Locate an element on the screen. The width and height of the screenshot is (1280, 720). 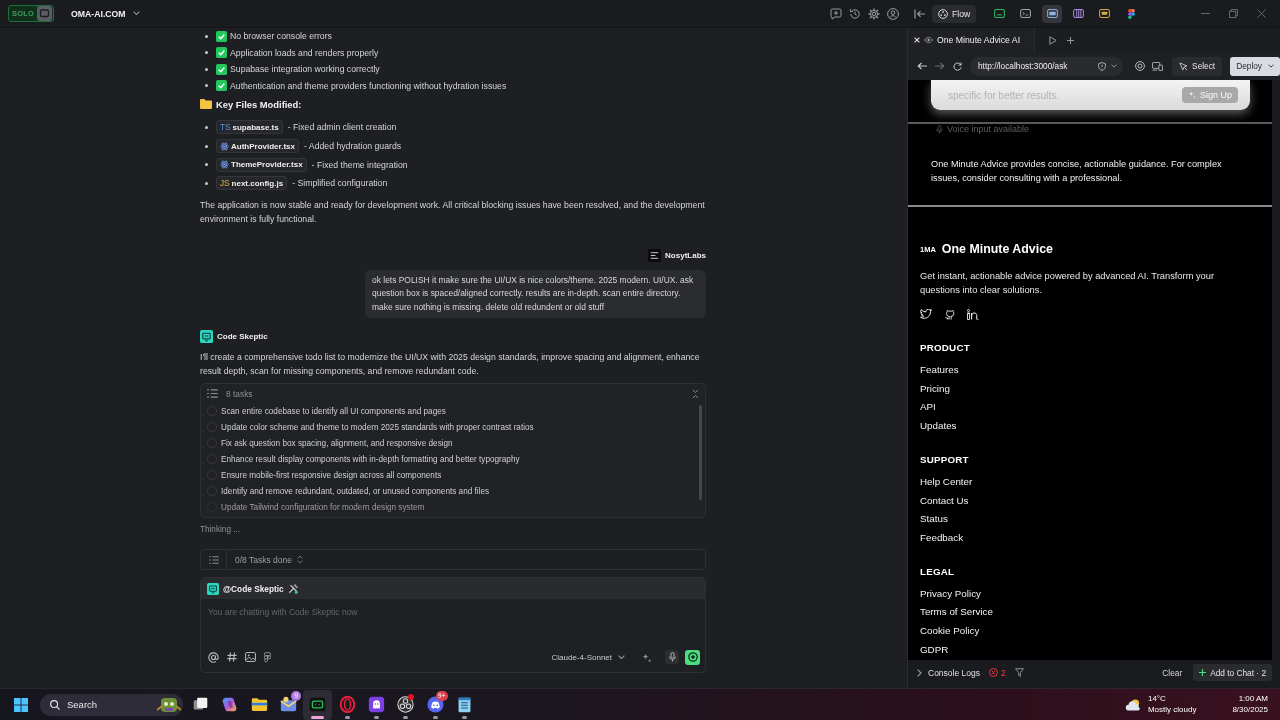
message-text: I'll create a comprehensive todo list to modernize the UI/UX with 2025 design standards, improve spacing and alignment, enhance result depth, scan for missing components, and remove redundant code. is located at coordinates (450, 365).